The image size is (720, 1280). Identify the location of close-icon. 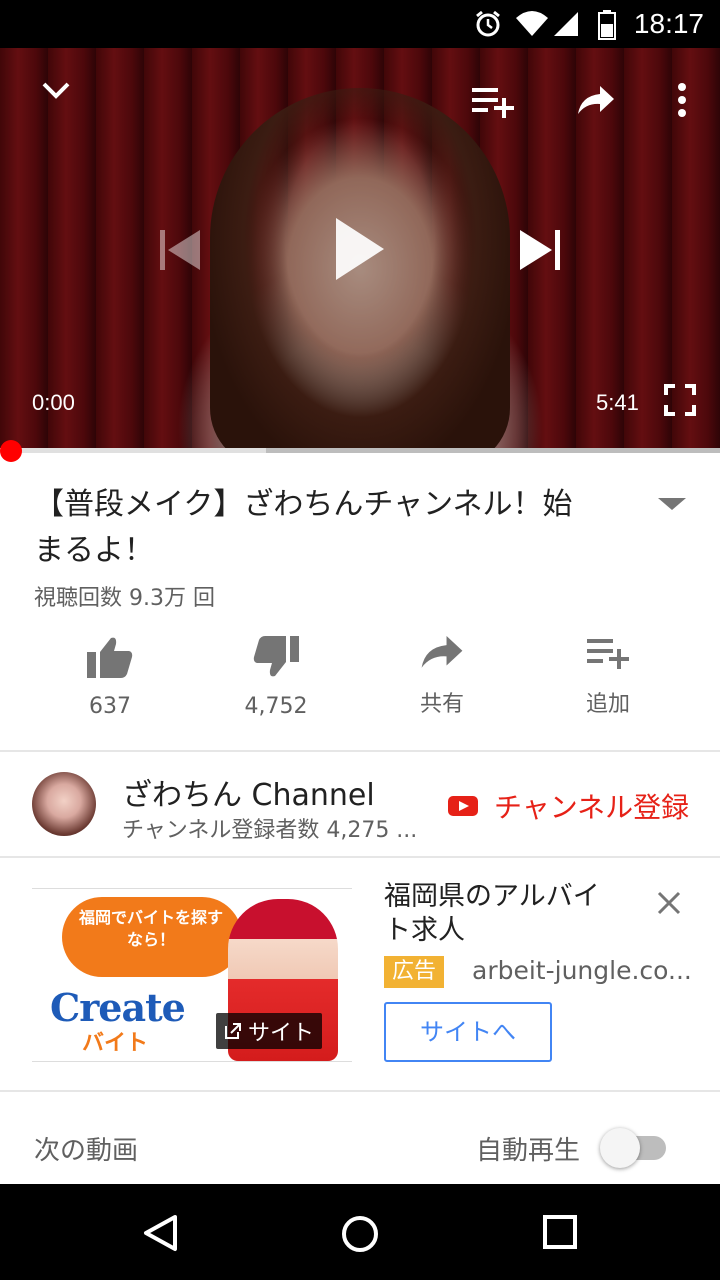
(669, 903).